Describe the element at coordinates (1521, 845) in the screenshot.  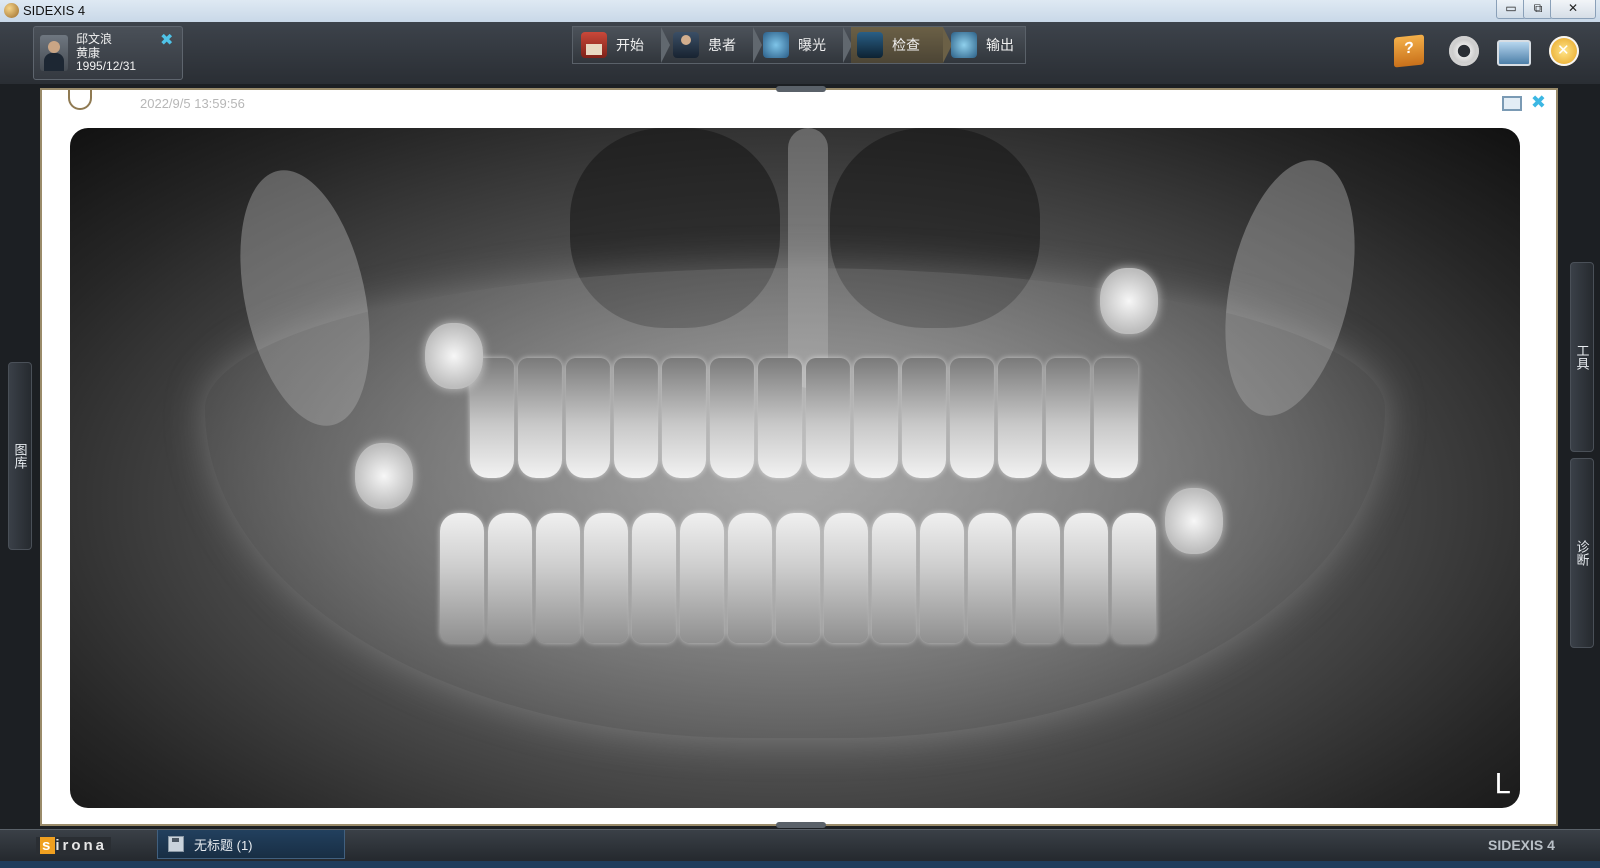
I see `product-brand: SIDEXIS 4` at that location.